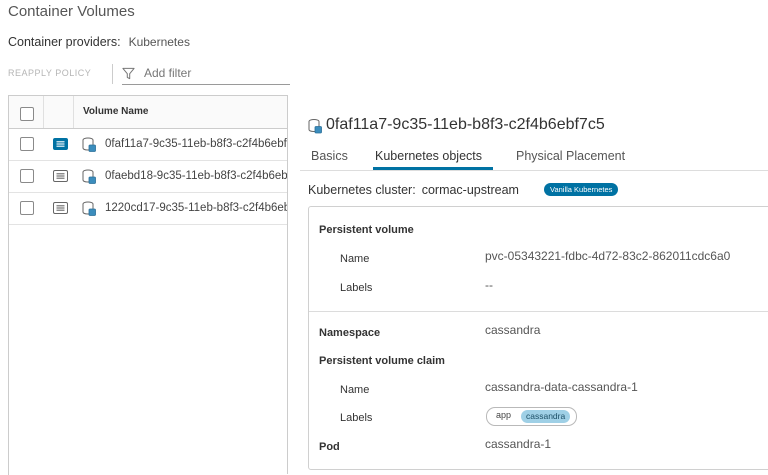  What do you see at coordinates (27, 114) in the screenshot?
I see `select-all-checkbox` at bounding box center [27, 114].